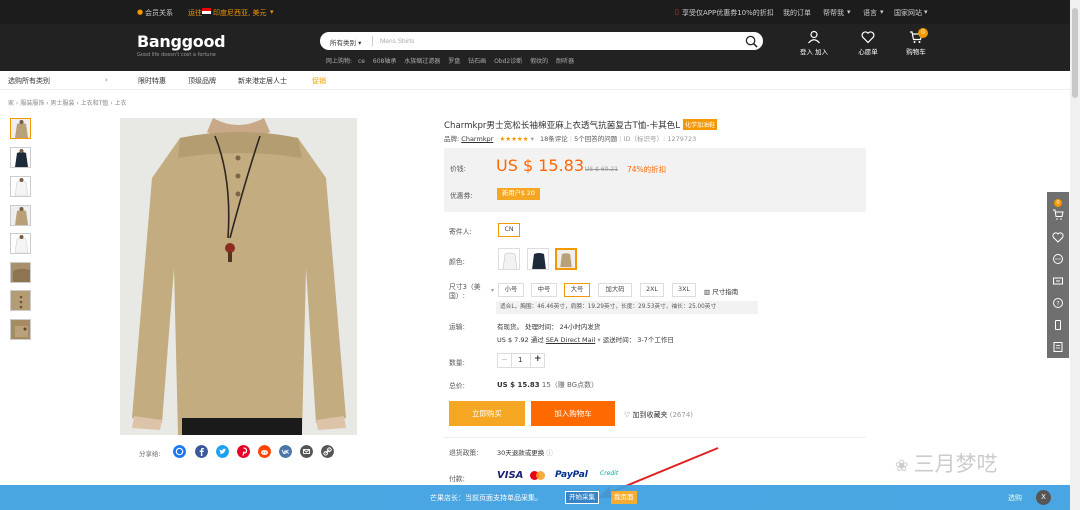 This screenshot has height=510, width=1080. What do you see at coordinates (538, 259) in the screenshot?
I see `color-swatch-navy` at bounding box center [538, 259].